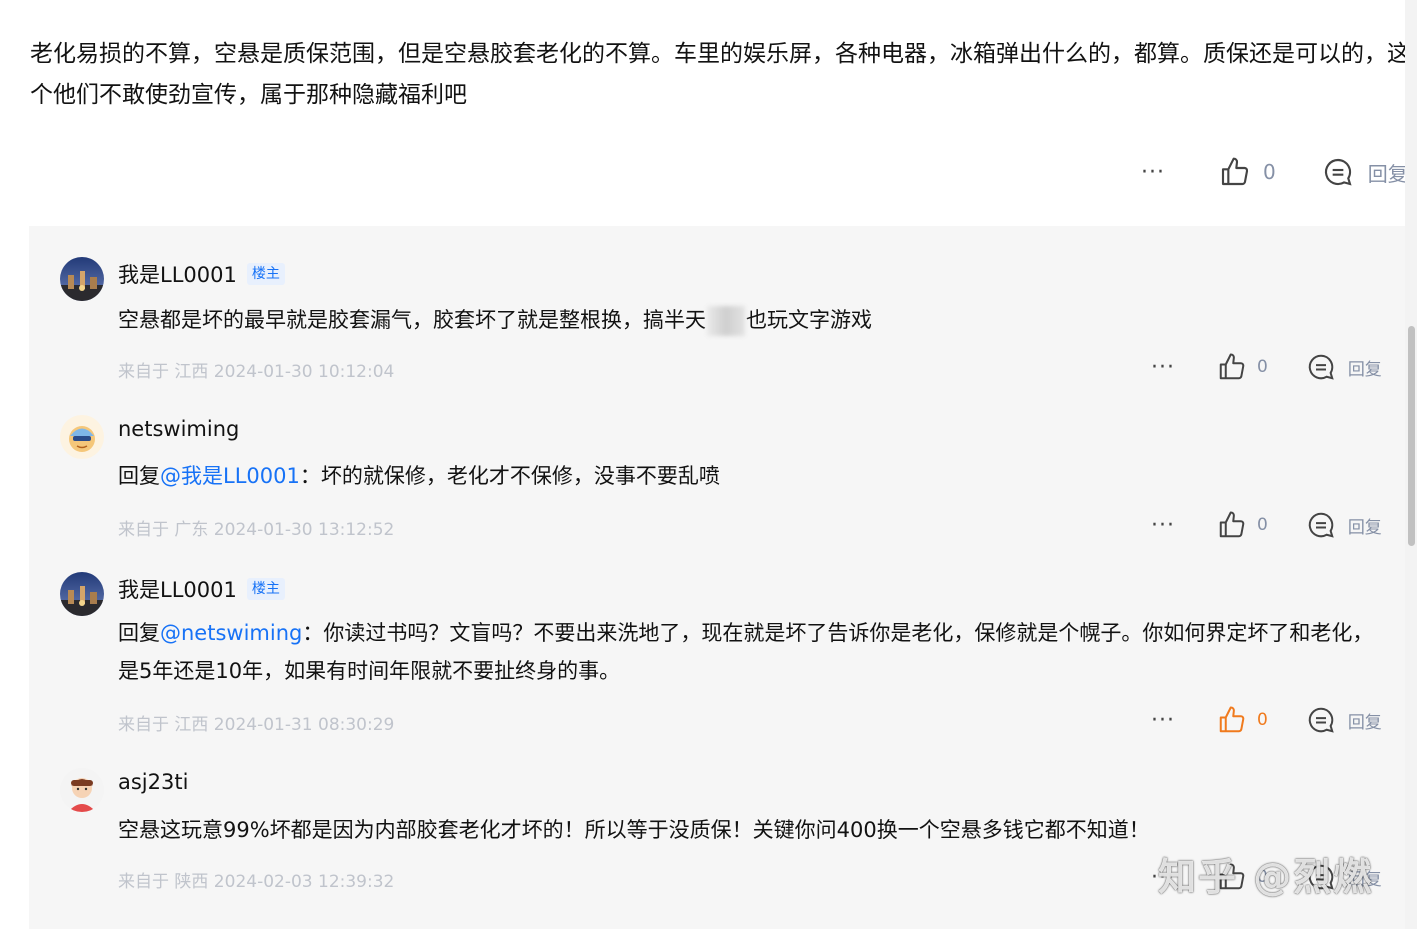  Describe the element at coordinates (230, 476) in the screenshot. I see `mention-link: @我是LL0001` at that location.